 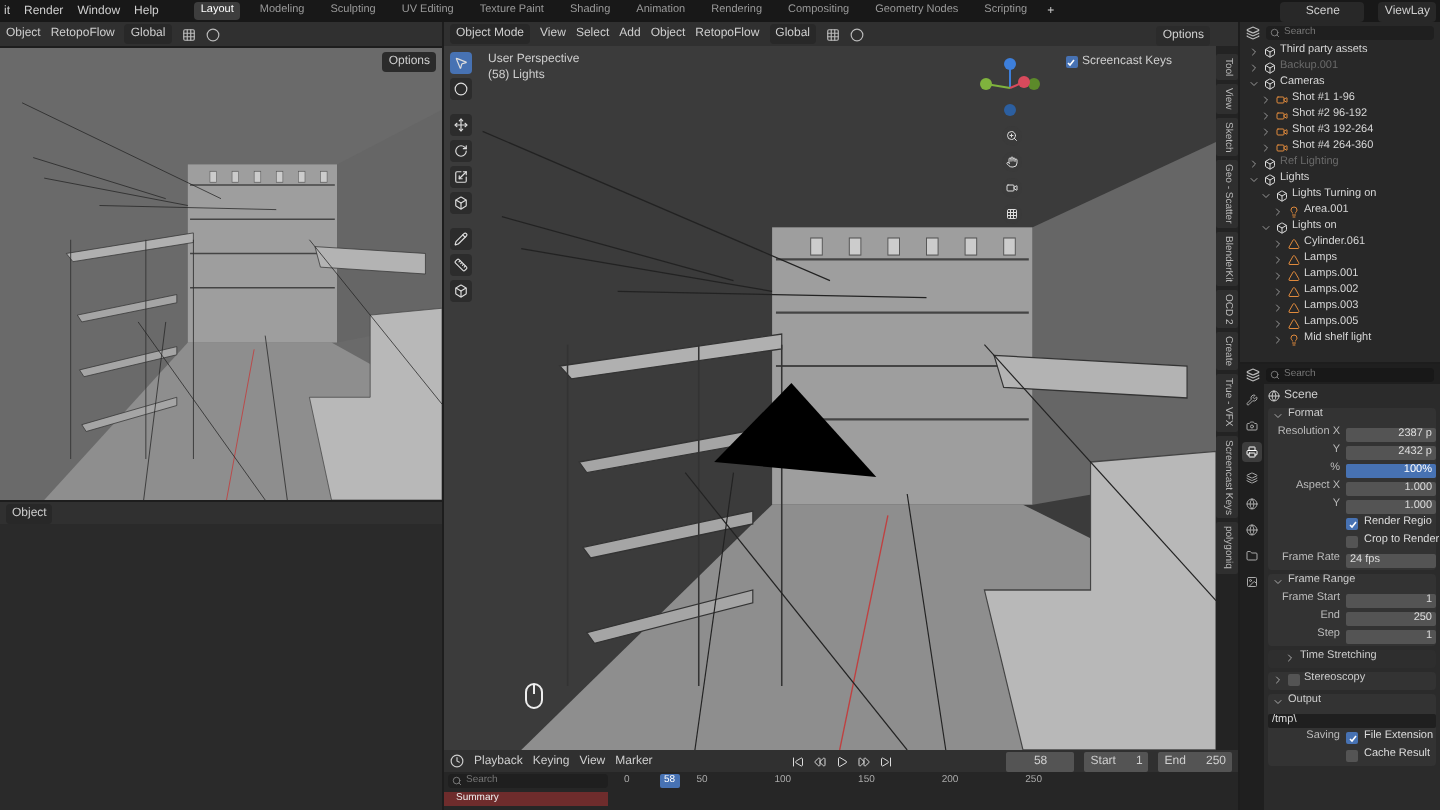 I want to click on scene-tab, so click(x=1252, y=504).